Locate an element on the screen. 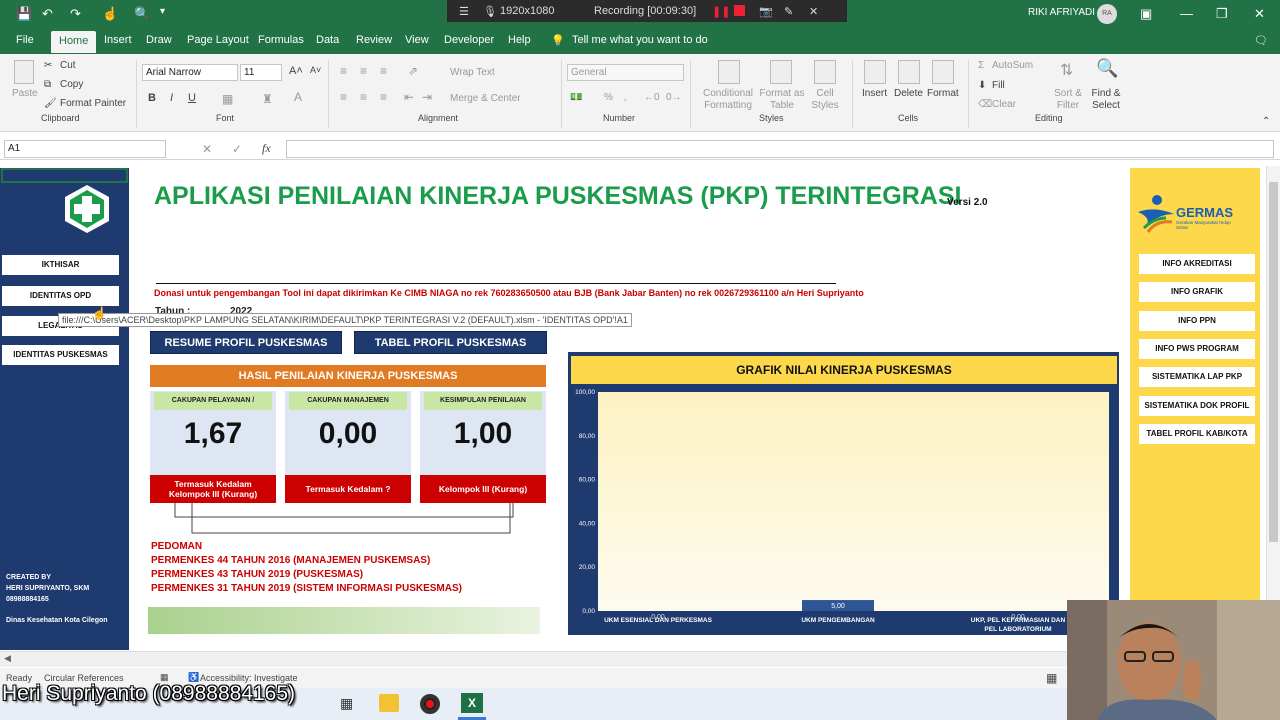 This screenshot has width=1280, height=720. fill-icon: ⬇ is located at coordinates (982, 85).